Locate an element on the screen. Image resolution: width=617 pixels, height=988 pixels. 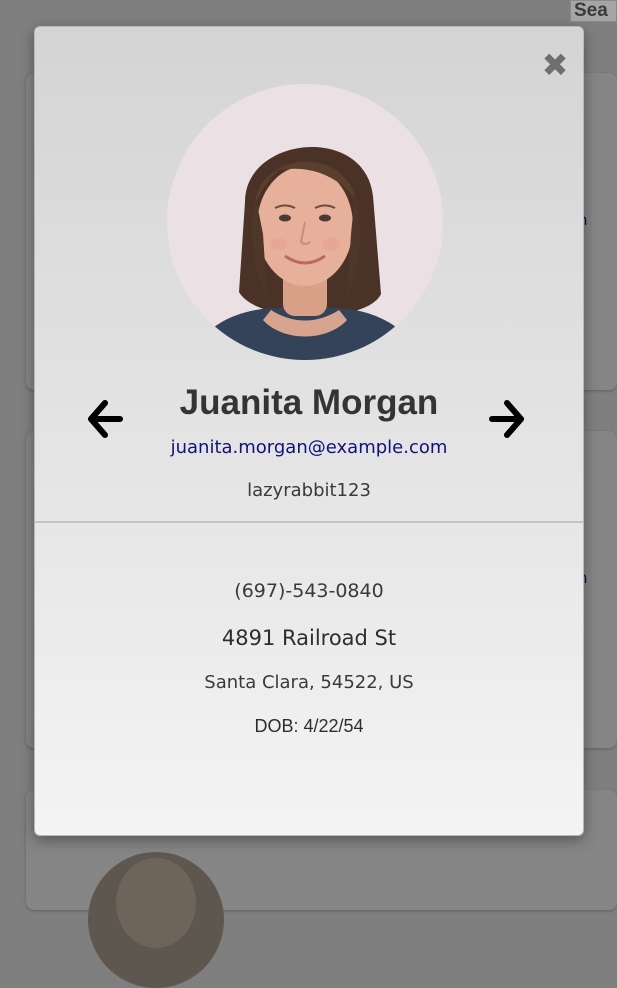
card-avatar is located at coordinates (156, 920).